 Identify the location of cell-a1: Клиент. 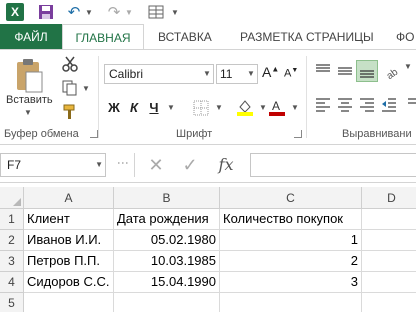
(69, 219).